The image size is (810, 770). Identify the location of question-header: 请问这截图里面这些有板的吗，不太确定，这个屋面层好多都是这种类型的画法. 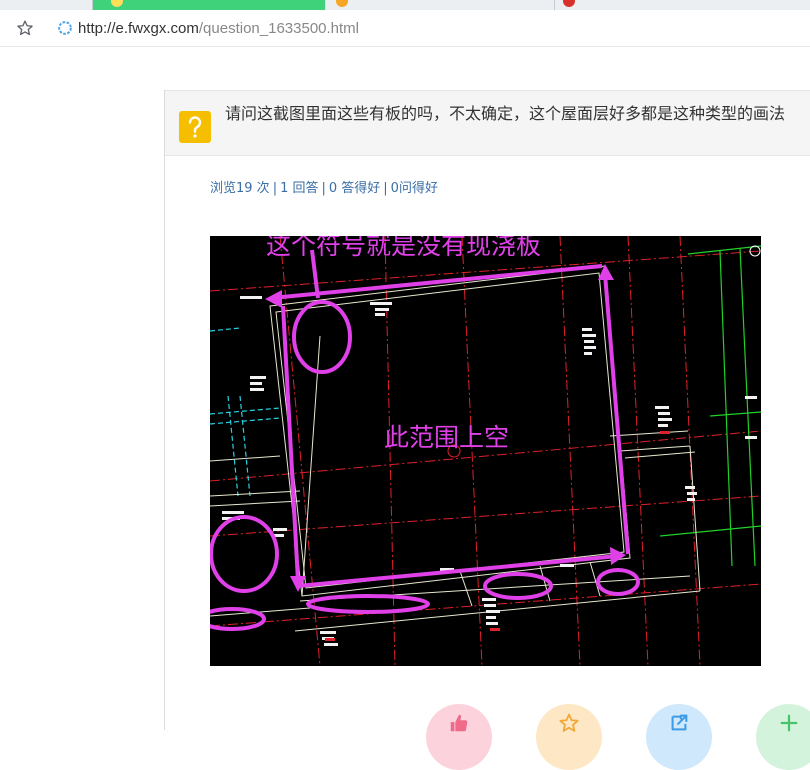
(487, 123).